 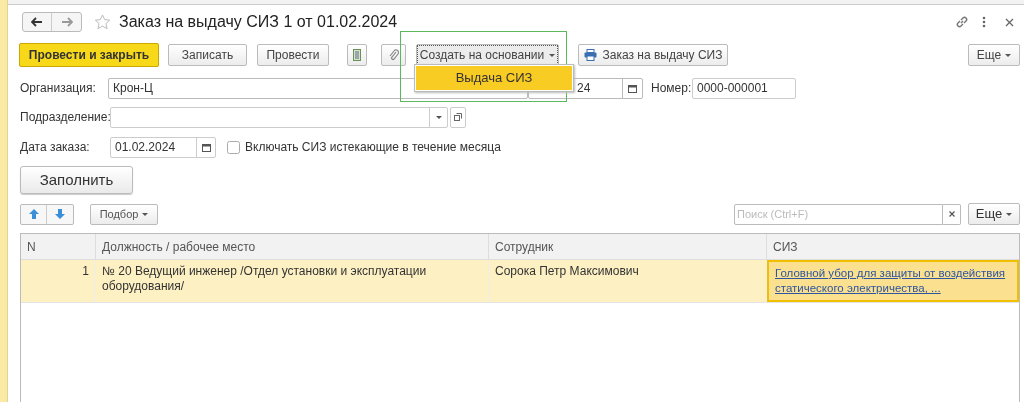 I want to click on field-label: Номер:, so click(x=671, y=88).